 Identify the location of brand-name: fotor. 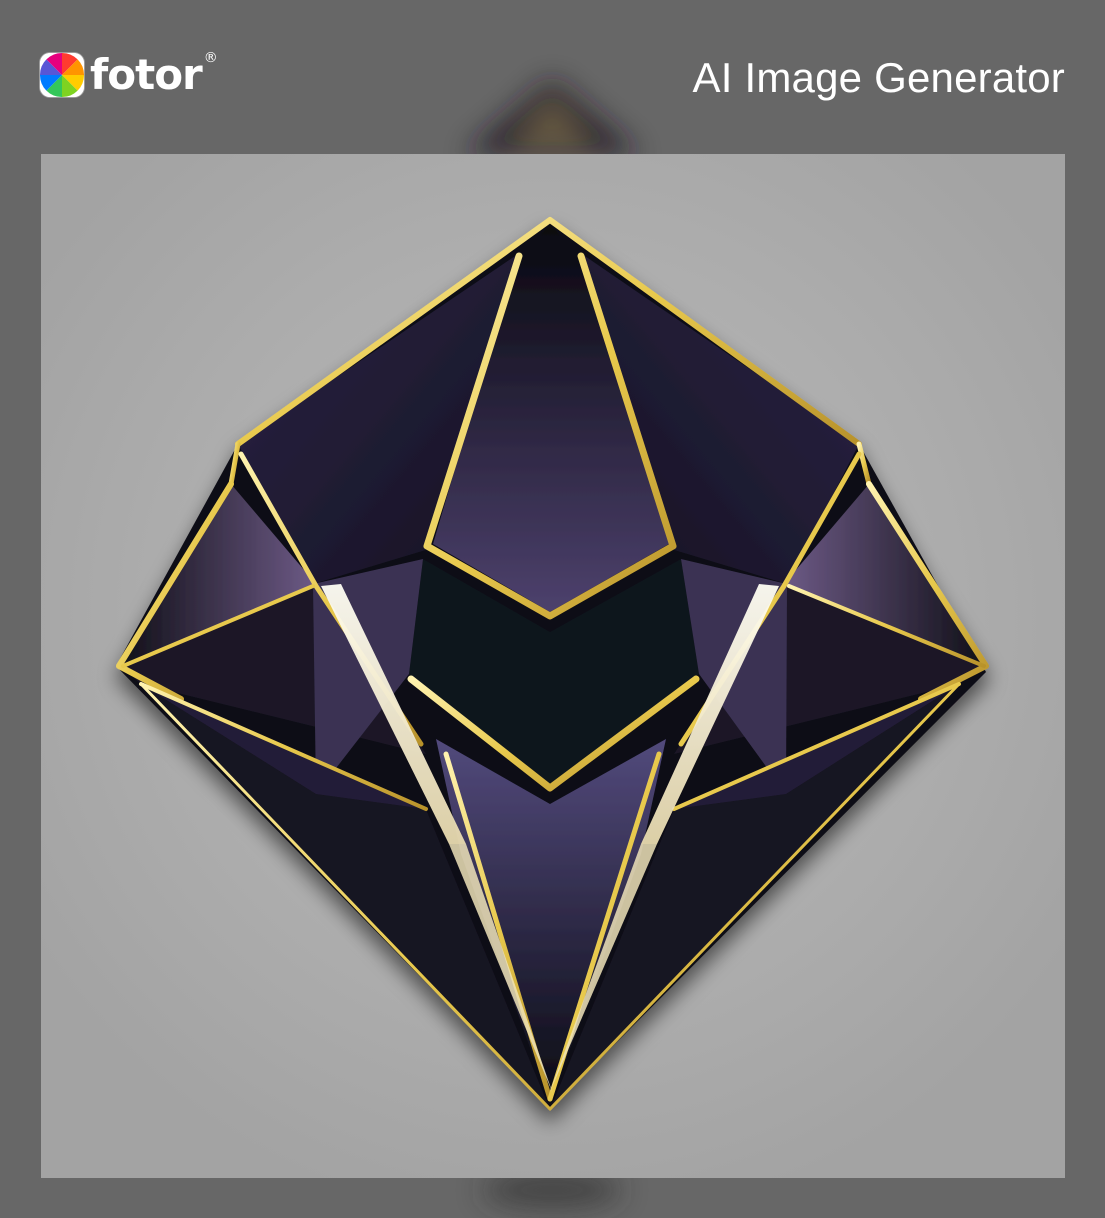
(146, 74).